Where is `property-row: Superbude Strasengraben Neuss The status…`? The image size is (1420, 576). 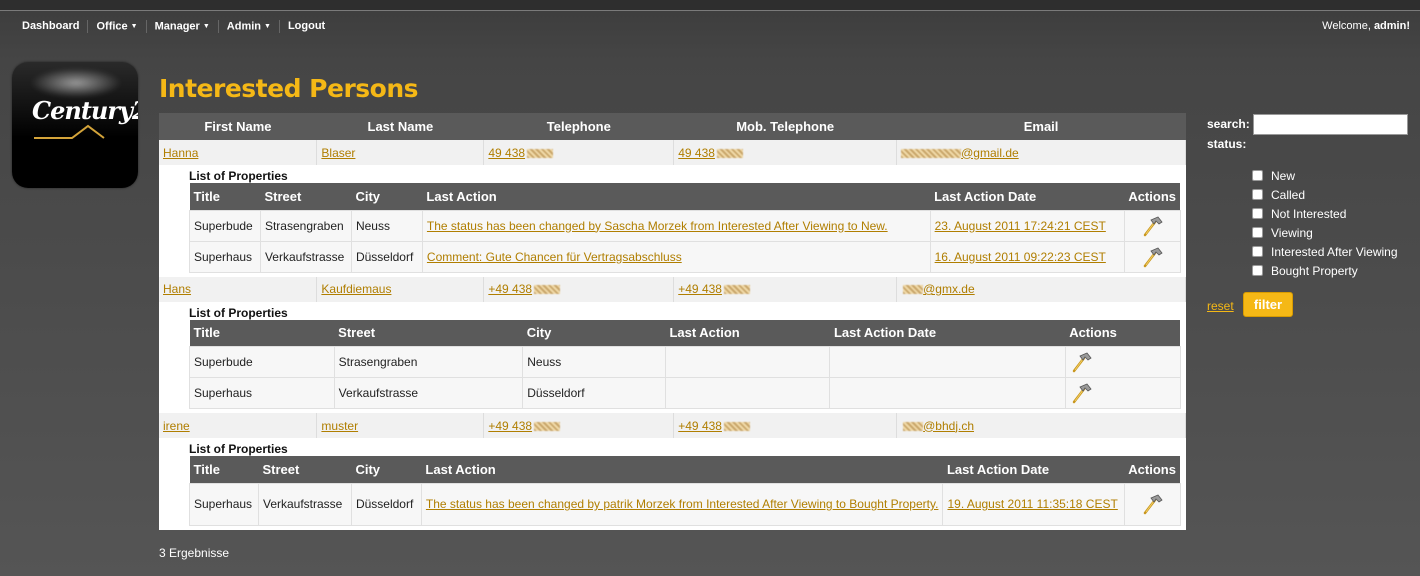 property-row: Superbude Strasengraben Neuss The status… is located at coordinates (685, 225).